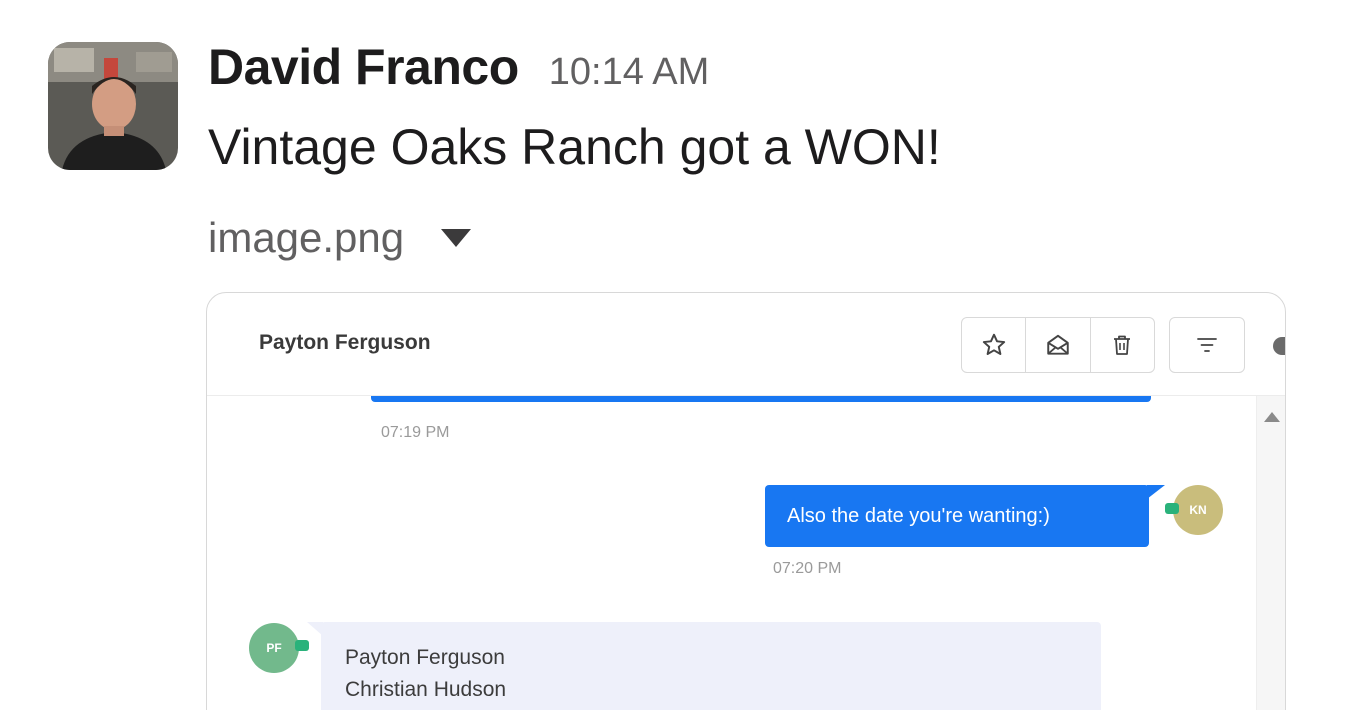  What do you see at coordinates (1270, 553) in the screenshot?
I see `scrollbar` at bounding box center [1270, 553].